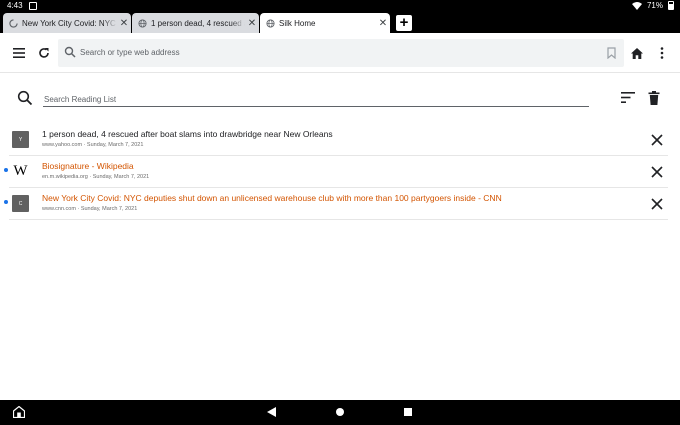 The width and height of the screenshot is (680, 425). I want to click on home-button-icon, so click(340, 412).